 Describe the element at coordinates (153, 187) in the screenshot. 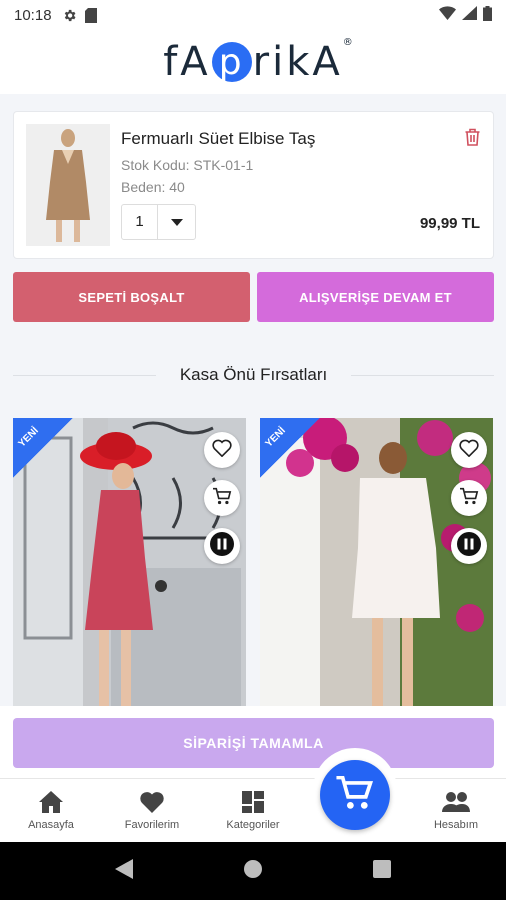

I see `size-label: Beden: 40` at that location.